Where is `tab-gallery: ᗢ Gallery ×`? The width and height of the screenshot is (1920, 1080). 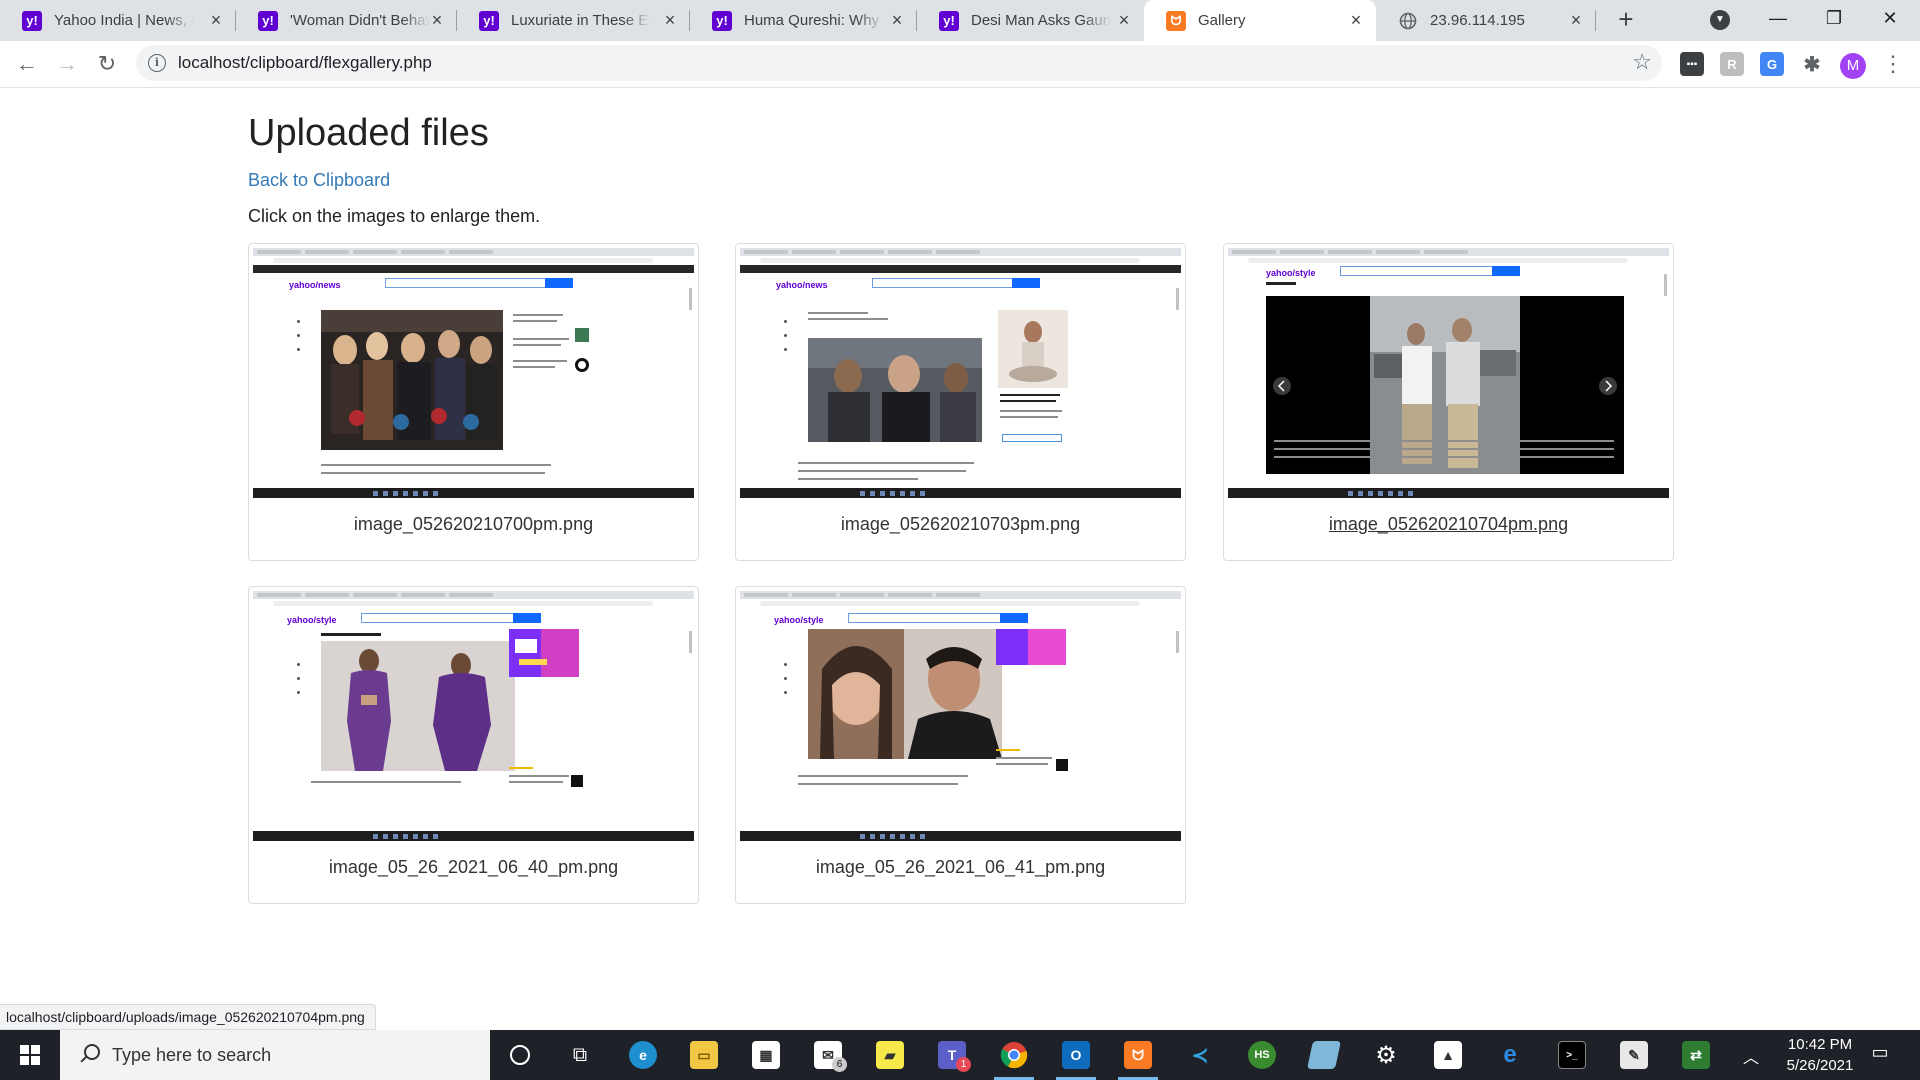 tab-gallery: ᗢ Gallery × is located at coordinates (1260, 20).